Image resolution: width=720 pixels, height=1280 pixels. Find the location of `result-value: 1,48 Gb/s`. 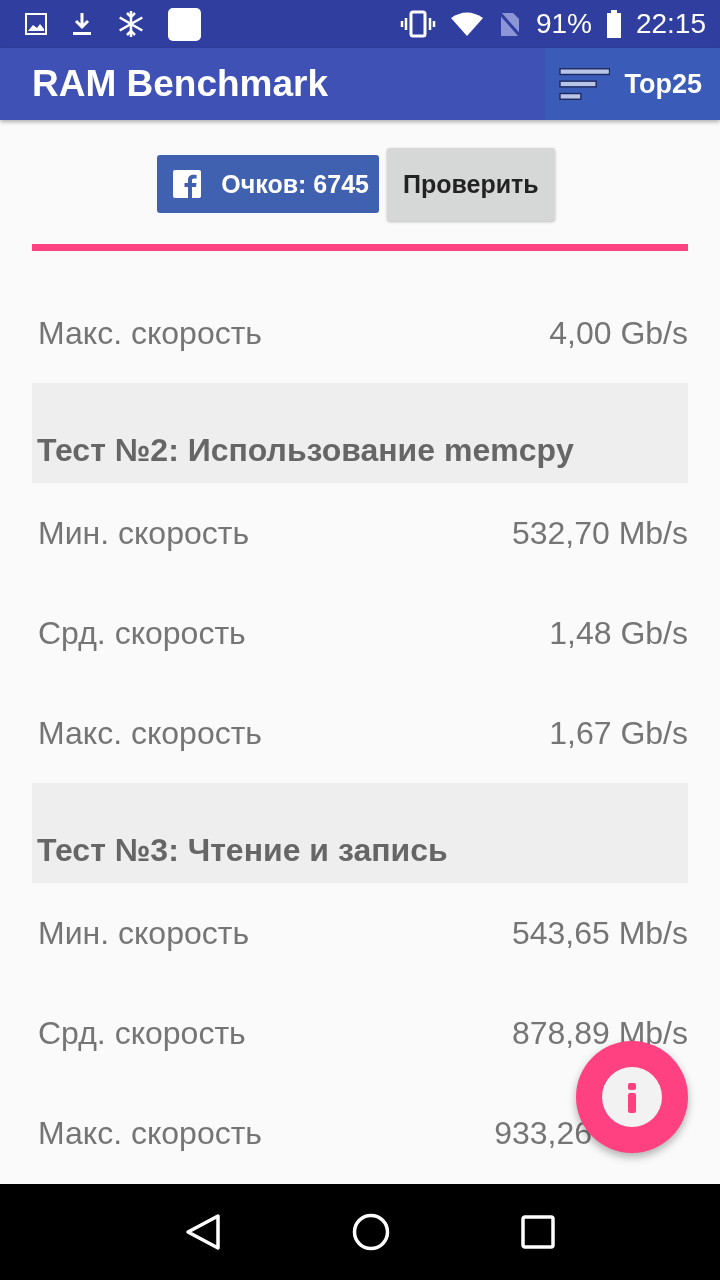

result-value: 1,48 Gb/s is located at coordinates (618, 633).